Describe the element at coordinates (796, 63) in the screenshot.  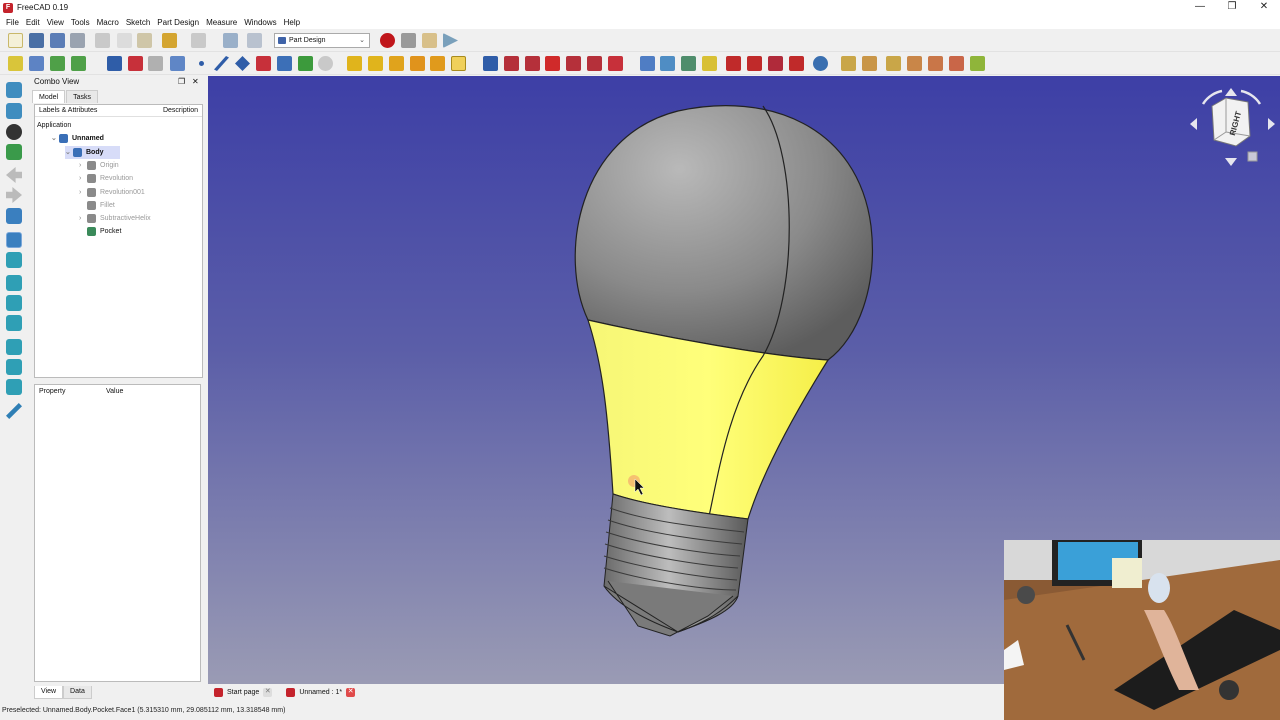
I see `thickness-icon` at that location.